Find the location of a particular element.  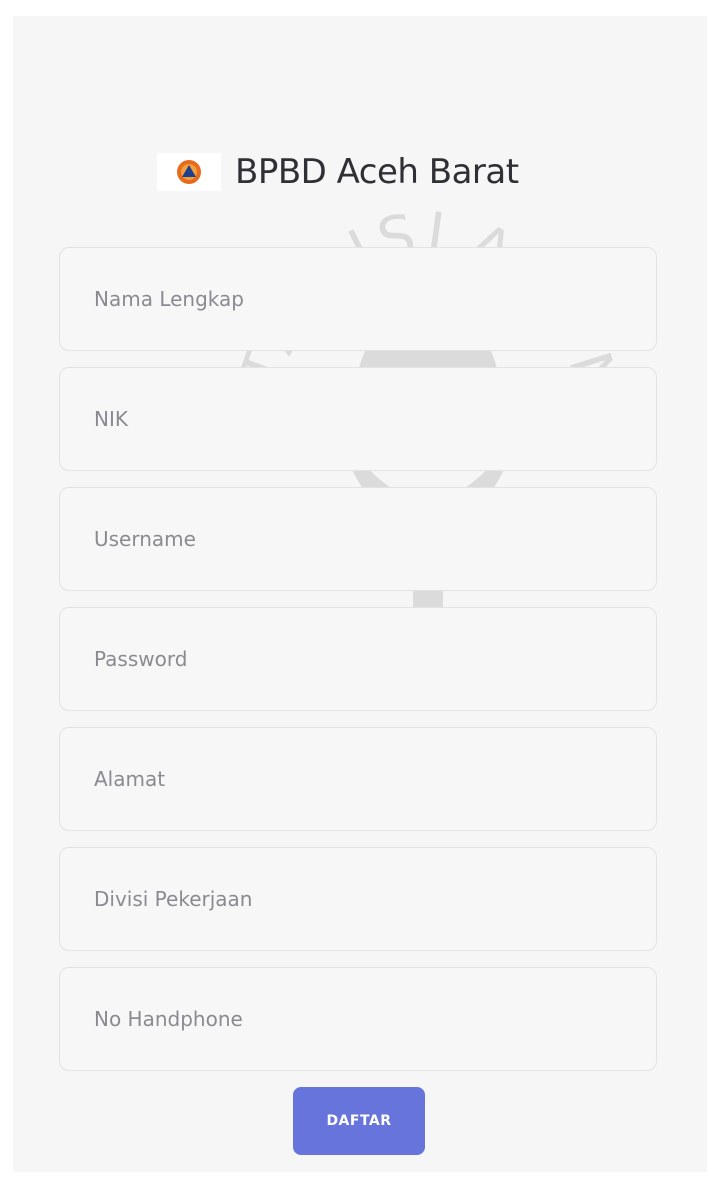

divisi-pekerjaan-field is located at coordinates (358, 899).